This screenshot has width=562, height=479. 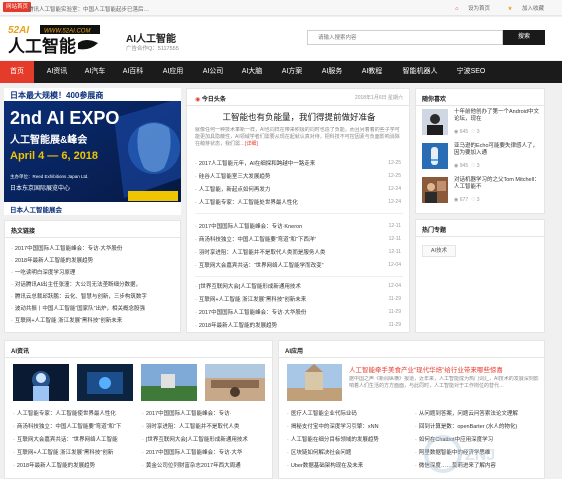 I want to click on hot-link-item: · 一吃读明白深度学习原理, so click(x=95, y=272).